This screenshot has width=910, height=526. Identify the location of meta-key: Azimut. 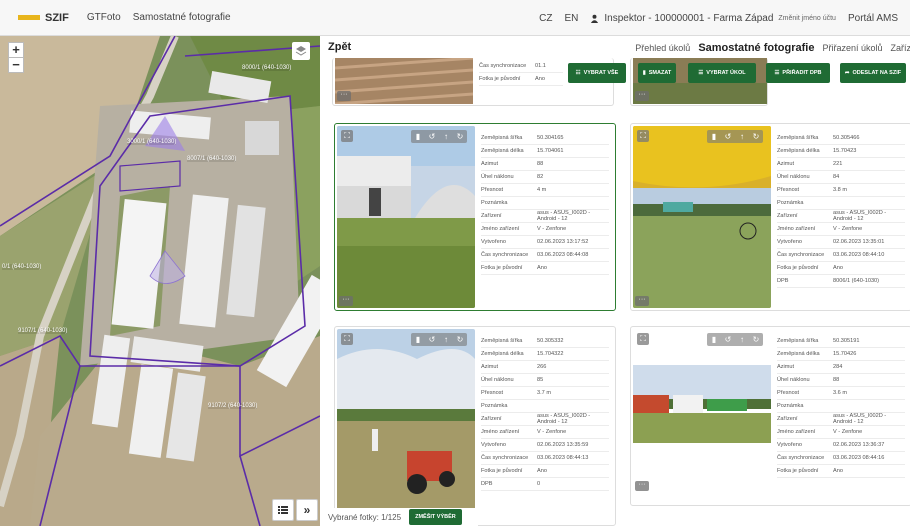
(490, 164).